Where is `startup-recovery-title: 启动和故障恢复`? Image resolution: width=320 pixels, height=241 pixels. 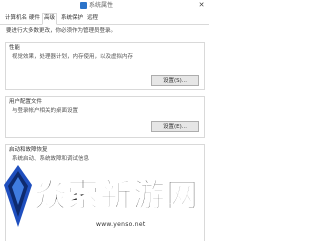 startup-recovery-title: 启动和故障恢复 is located at coordinates (28, 150).